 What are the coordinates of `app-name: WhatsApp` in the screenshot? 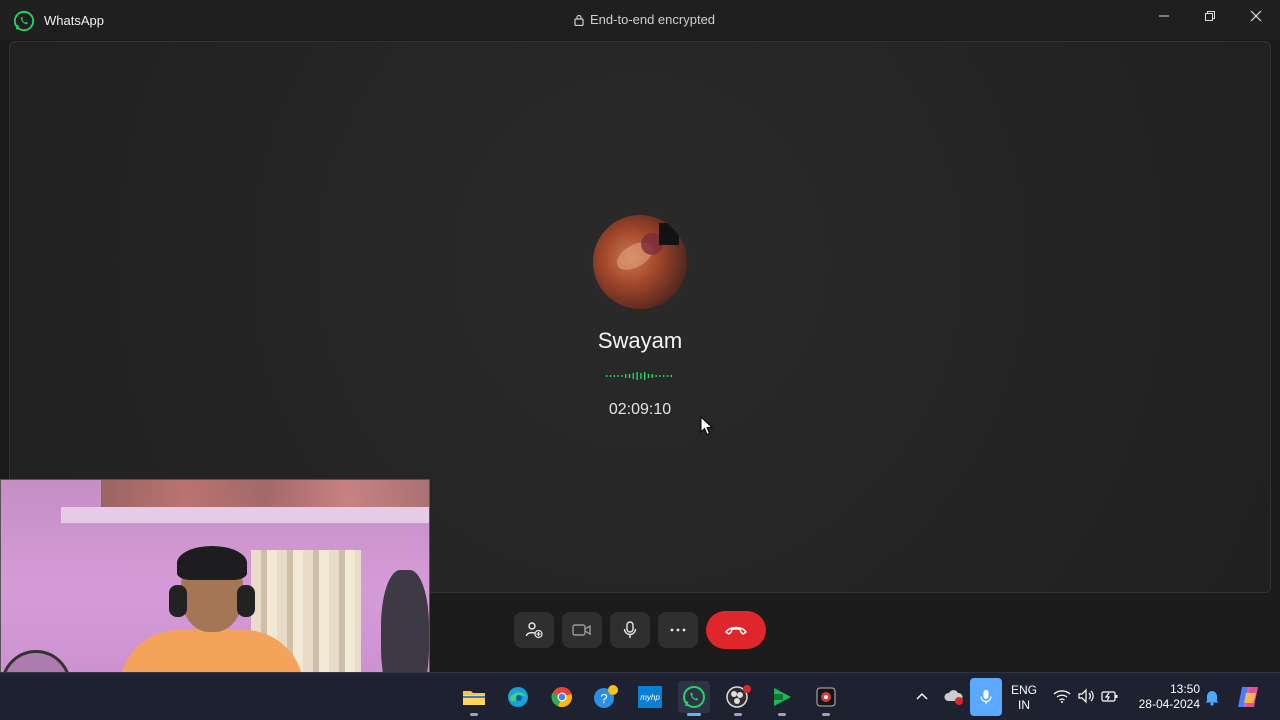 It's located at (74, 20).